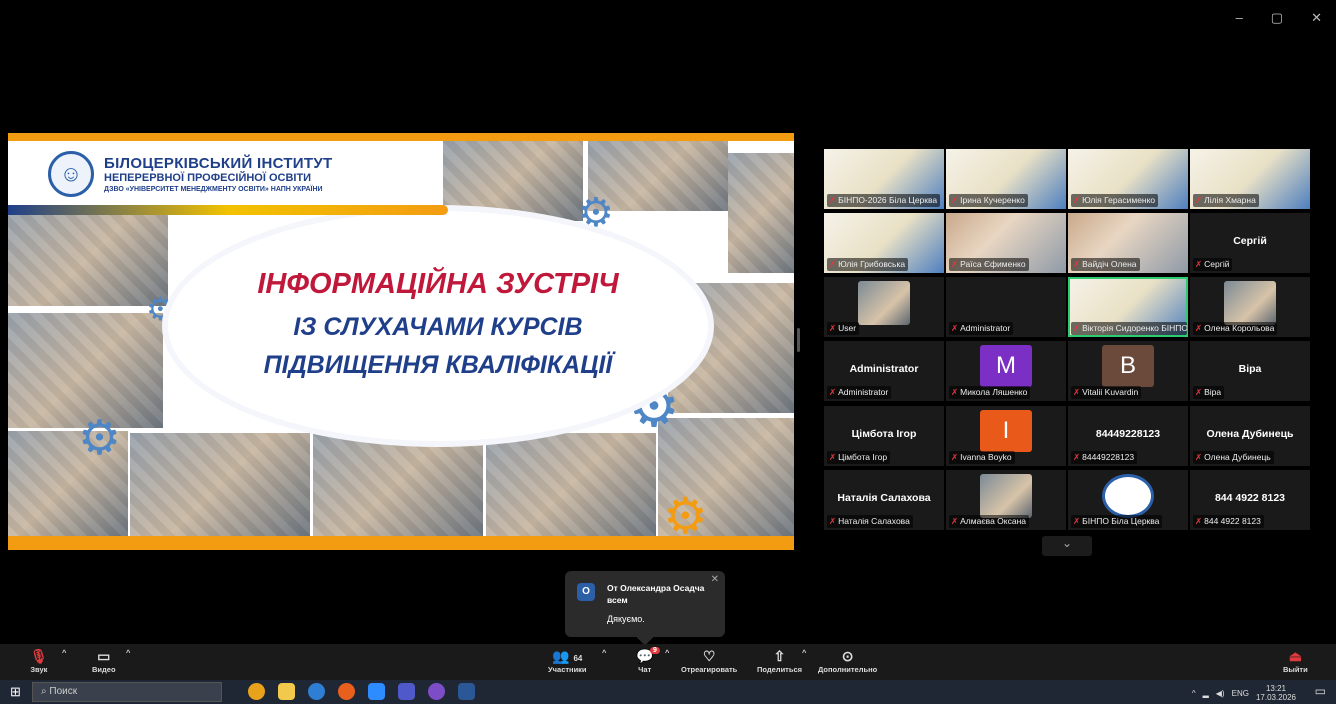 The height and width of the screenshot is (704, 1336). Describe the element at coordinates (1128, 436) in the screenshot. I see `participant-tile: 84449228123 ✗ 84449228123` at that location.